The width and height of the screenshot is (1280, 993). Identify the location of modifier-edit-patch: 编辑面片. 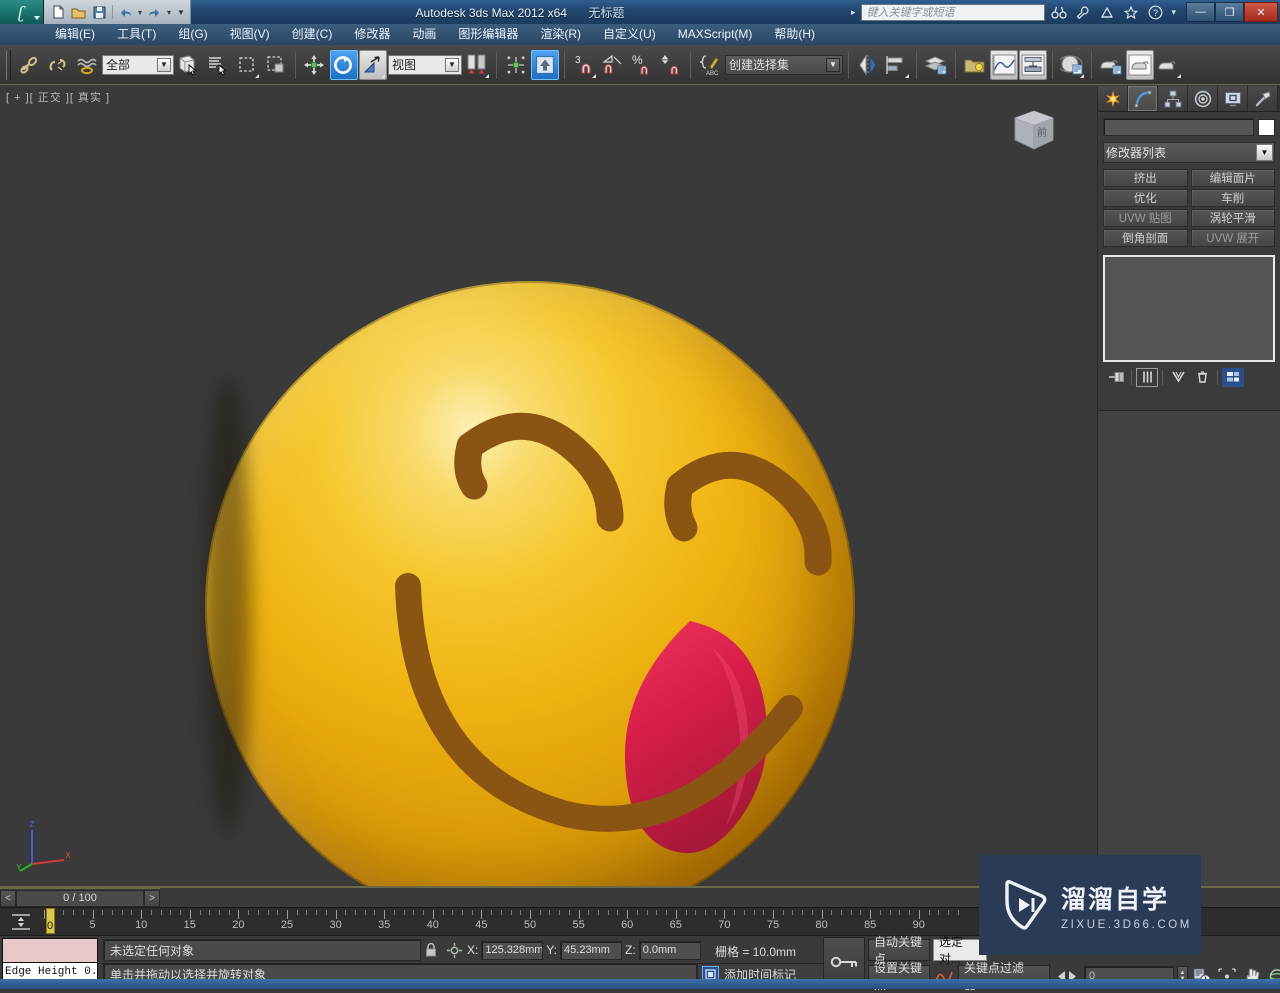
(1232, 178).